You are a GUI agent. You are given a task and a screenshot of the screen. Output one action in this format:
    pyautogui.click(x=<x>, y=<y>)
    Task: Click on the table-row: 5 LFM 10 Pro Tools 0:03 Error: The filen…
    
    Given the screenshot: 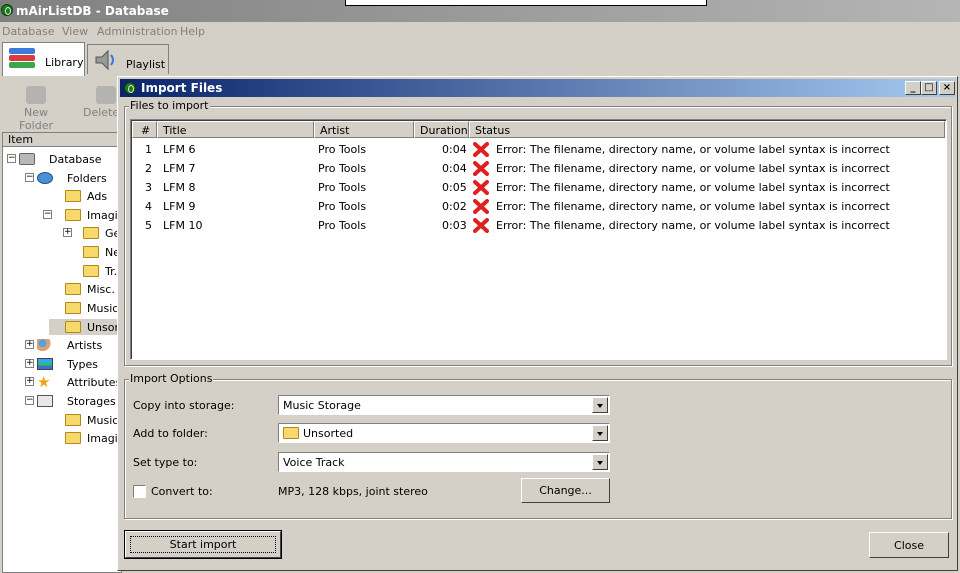 What is the action you would take?
    pyautogui.click(x=539, y=225)
    